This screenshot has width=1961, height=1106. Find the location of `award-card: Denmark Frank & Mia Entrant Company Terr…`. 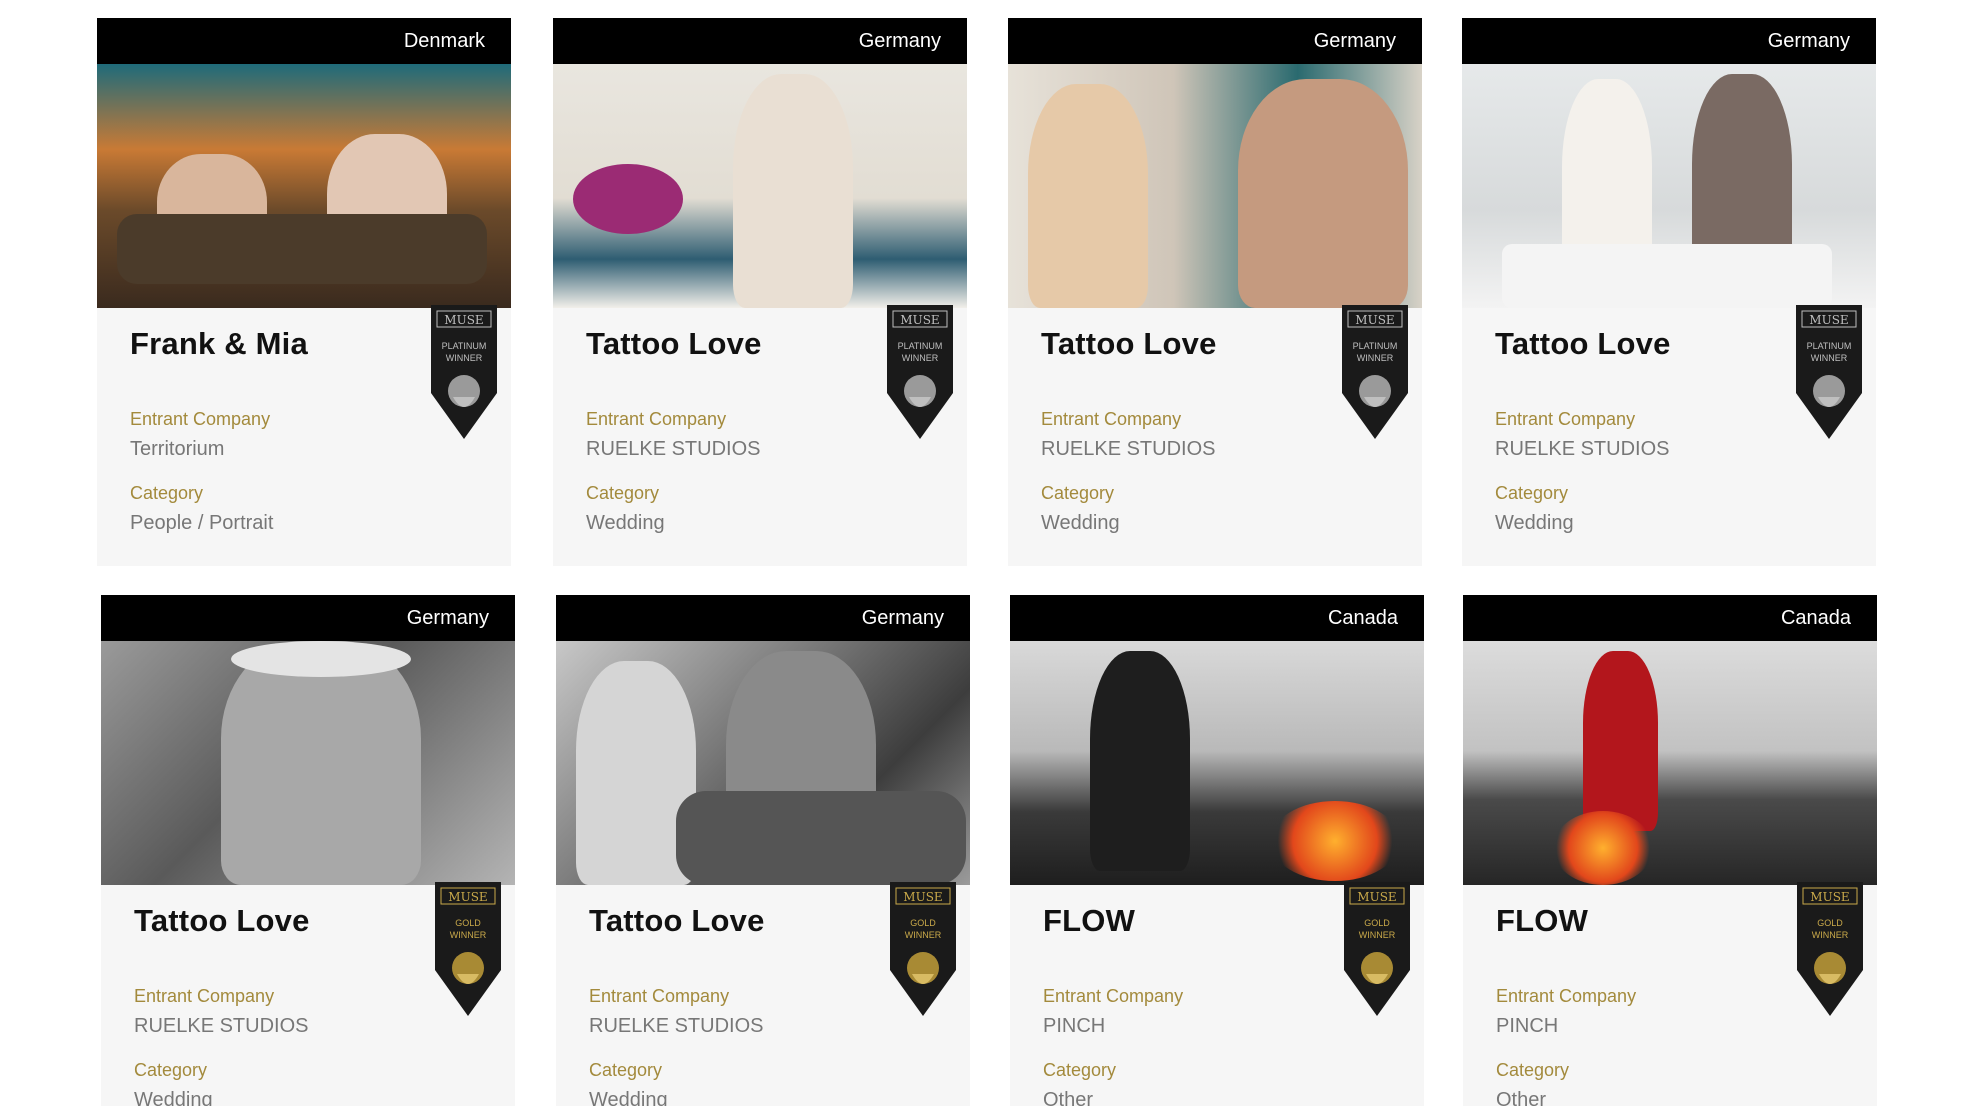

award-card: Denmark Frank & Mia Entrant Company Terr… is located at coordinates (304, 292).